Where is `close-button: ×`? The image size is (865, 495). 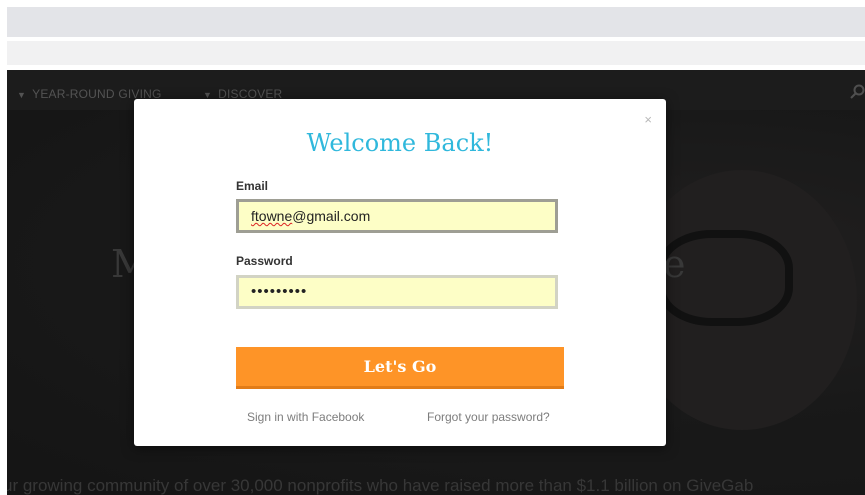
close-button: × is located at coordinates (648, 119).